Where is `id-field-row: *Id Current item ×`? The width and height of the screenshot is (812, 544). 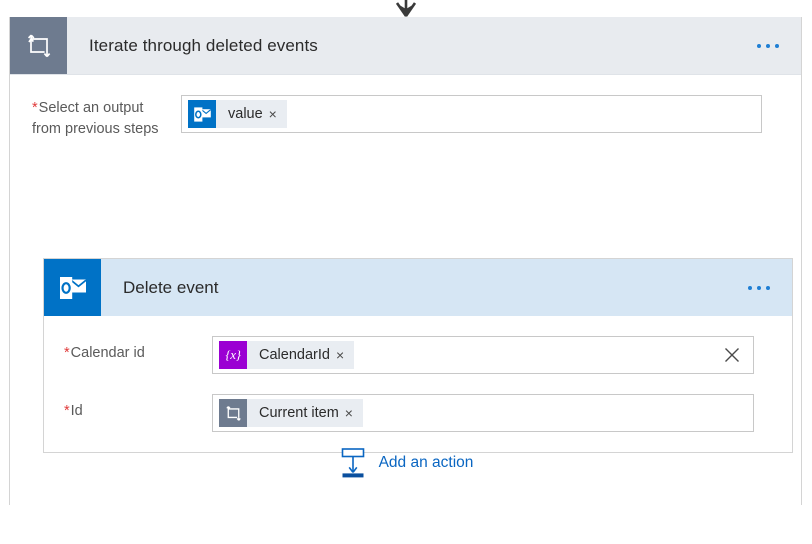
id-field-row: *Id Current item × is located at coordinates (418, 403).